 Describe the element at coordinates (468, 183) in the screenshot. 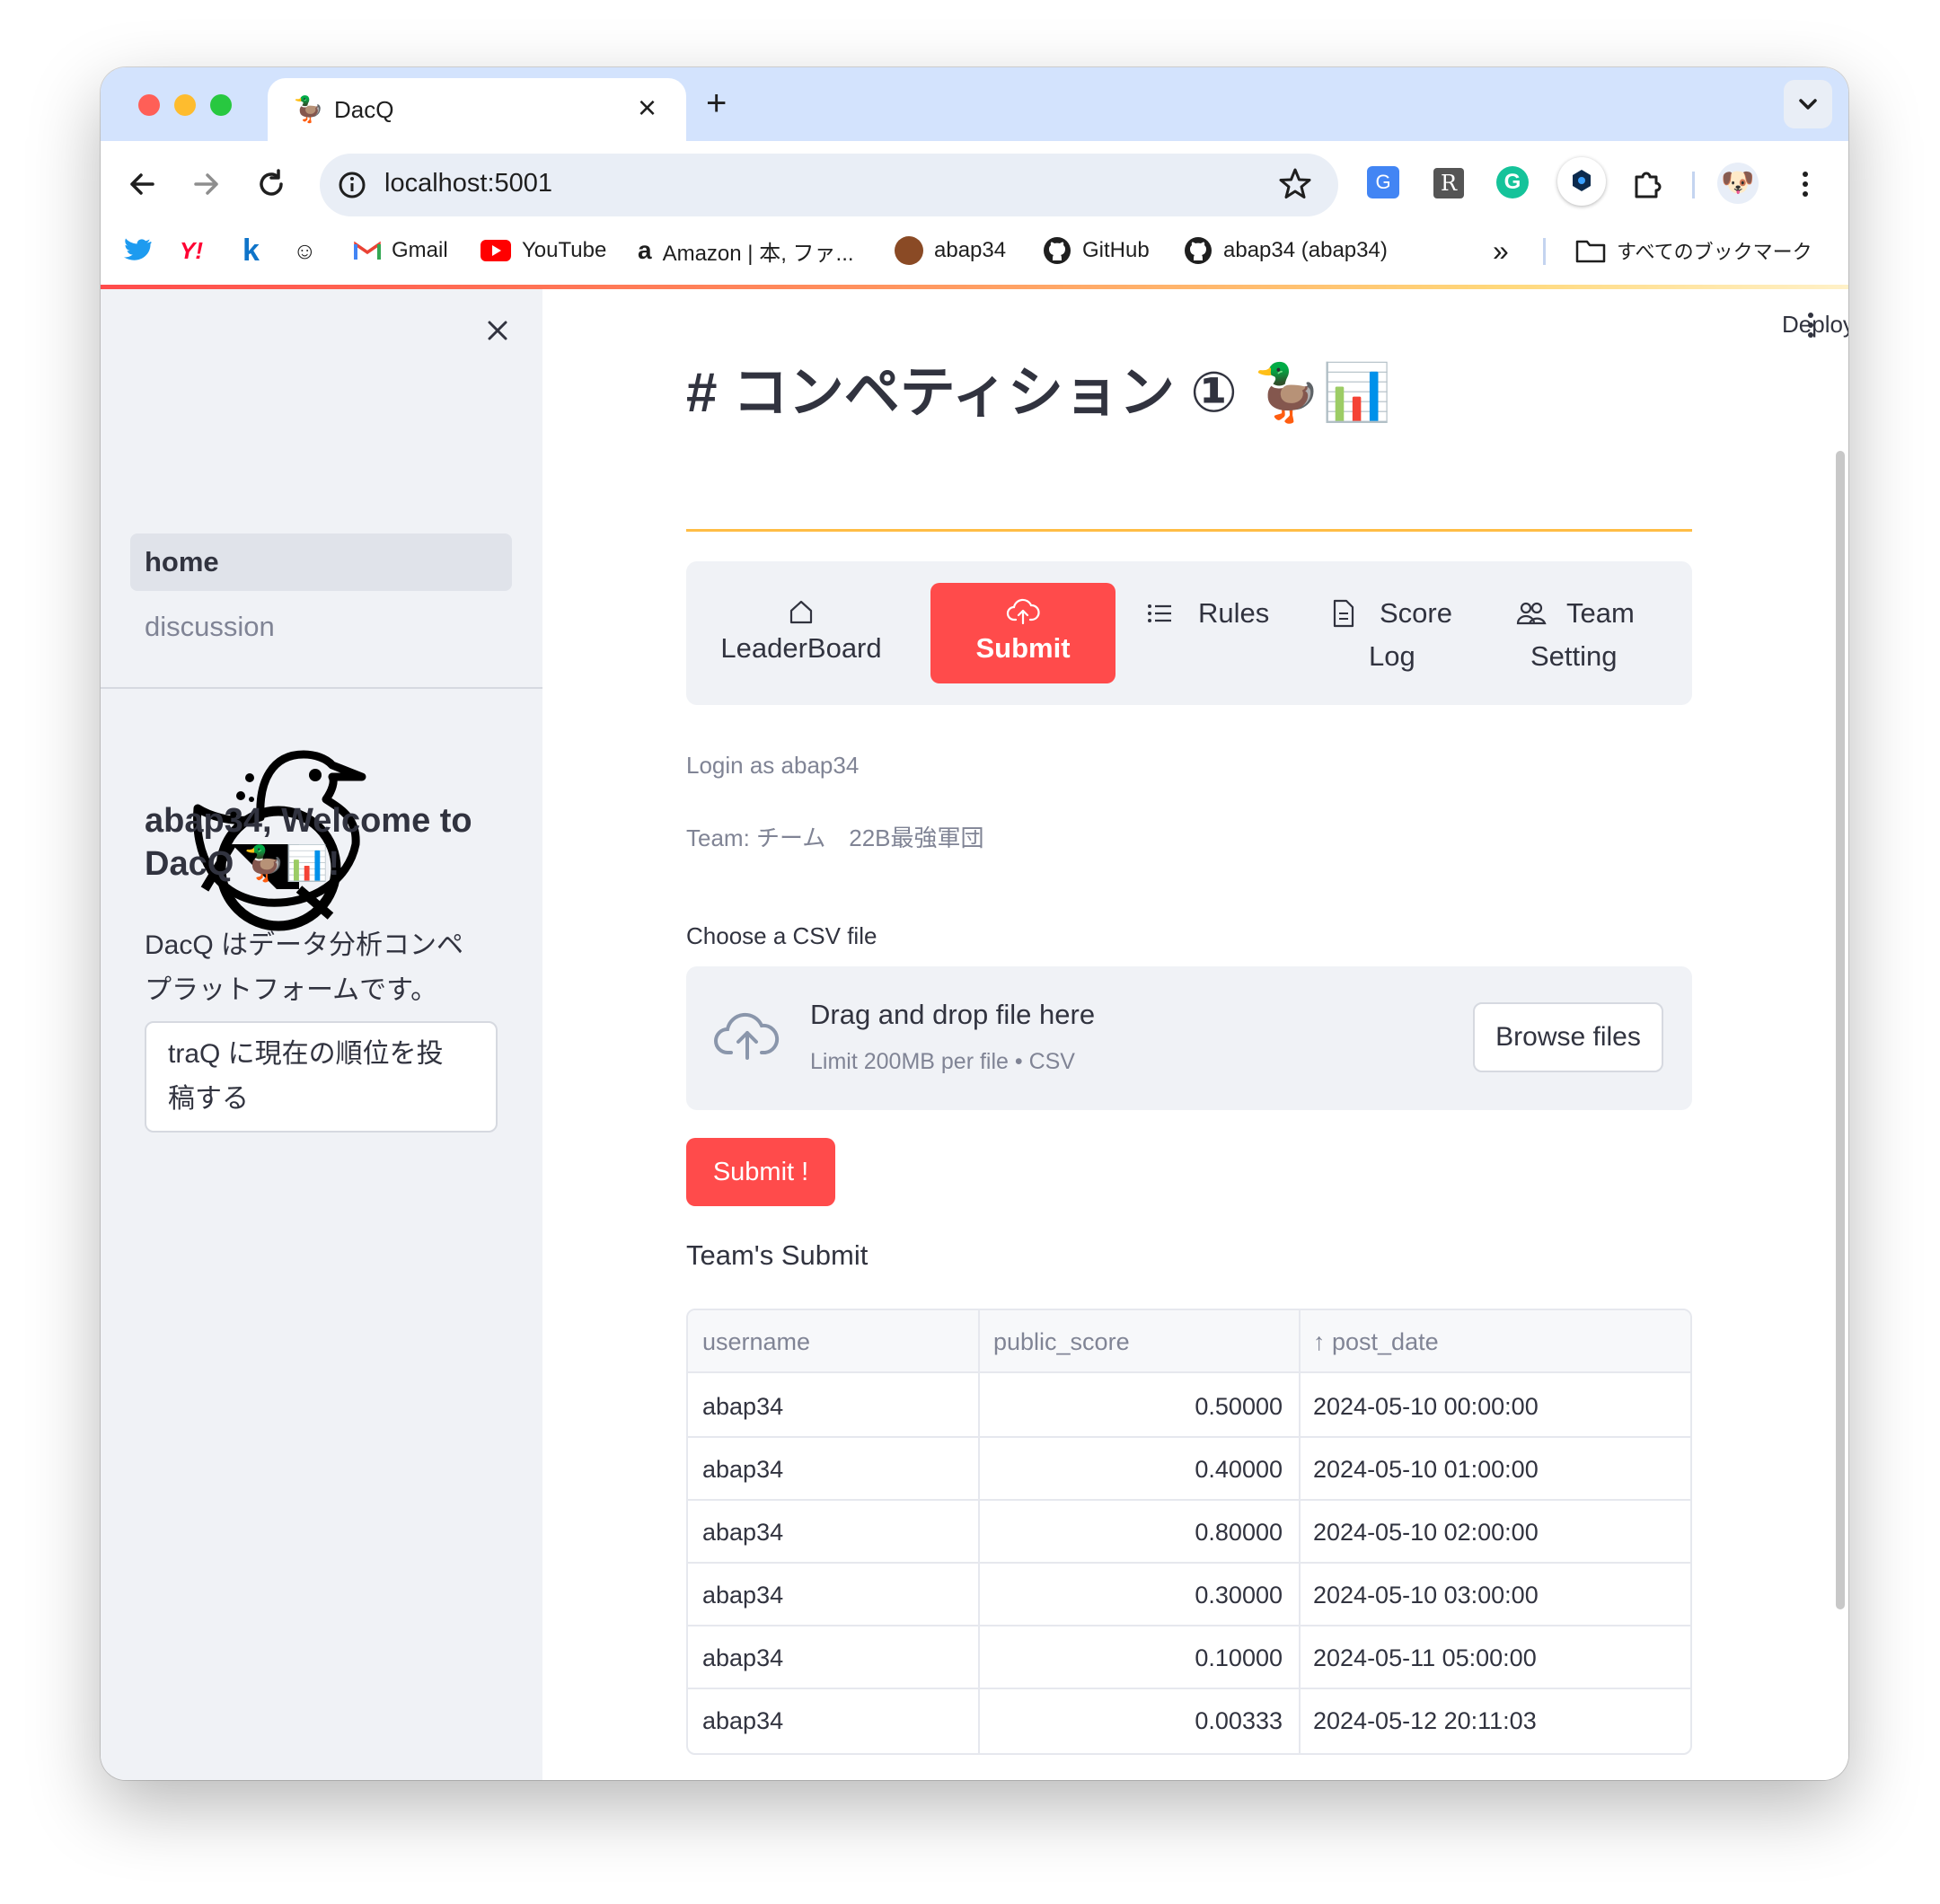

I see `url-text: localhost:5001` at that location.